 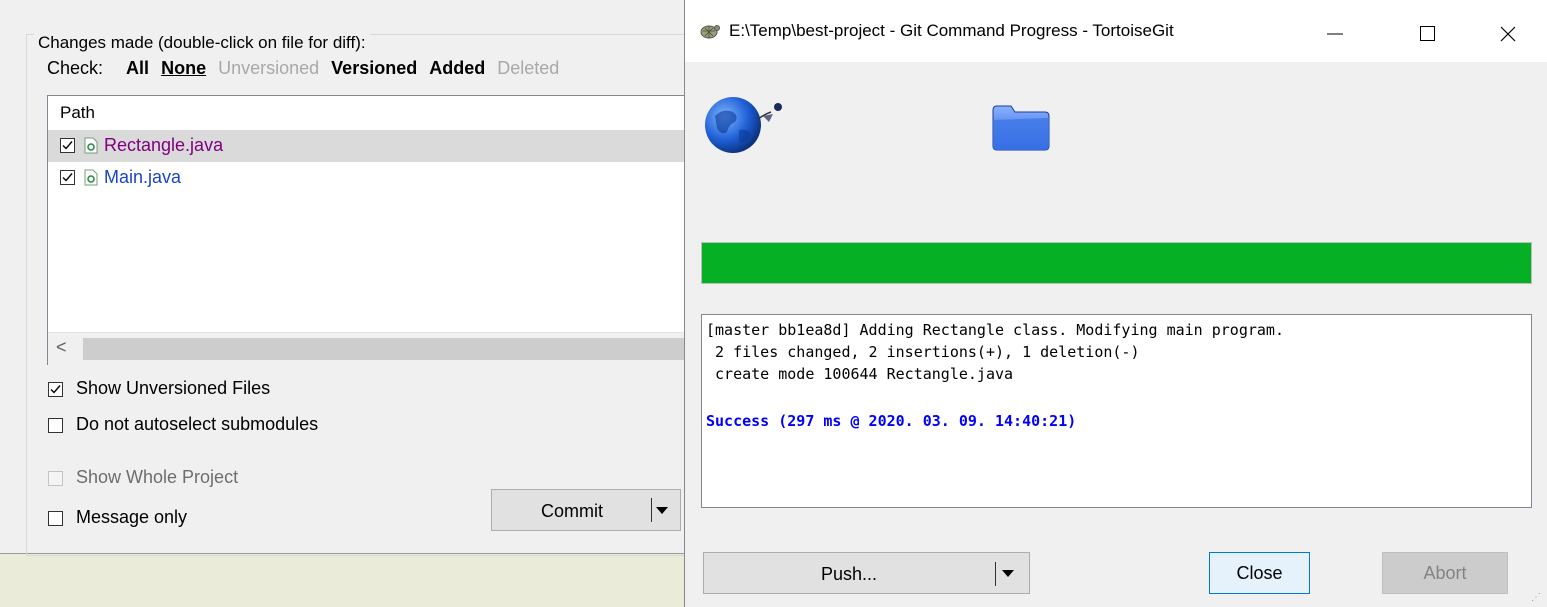 What do you see at coordinates (55, 478) in the screenshot?
I see `show-whole-project-checkbox` at bounding box center [55, 478].